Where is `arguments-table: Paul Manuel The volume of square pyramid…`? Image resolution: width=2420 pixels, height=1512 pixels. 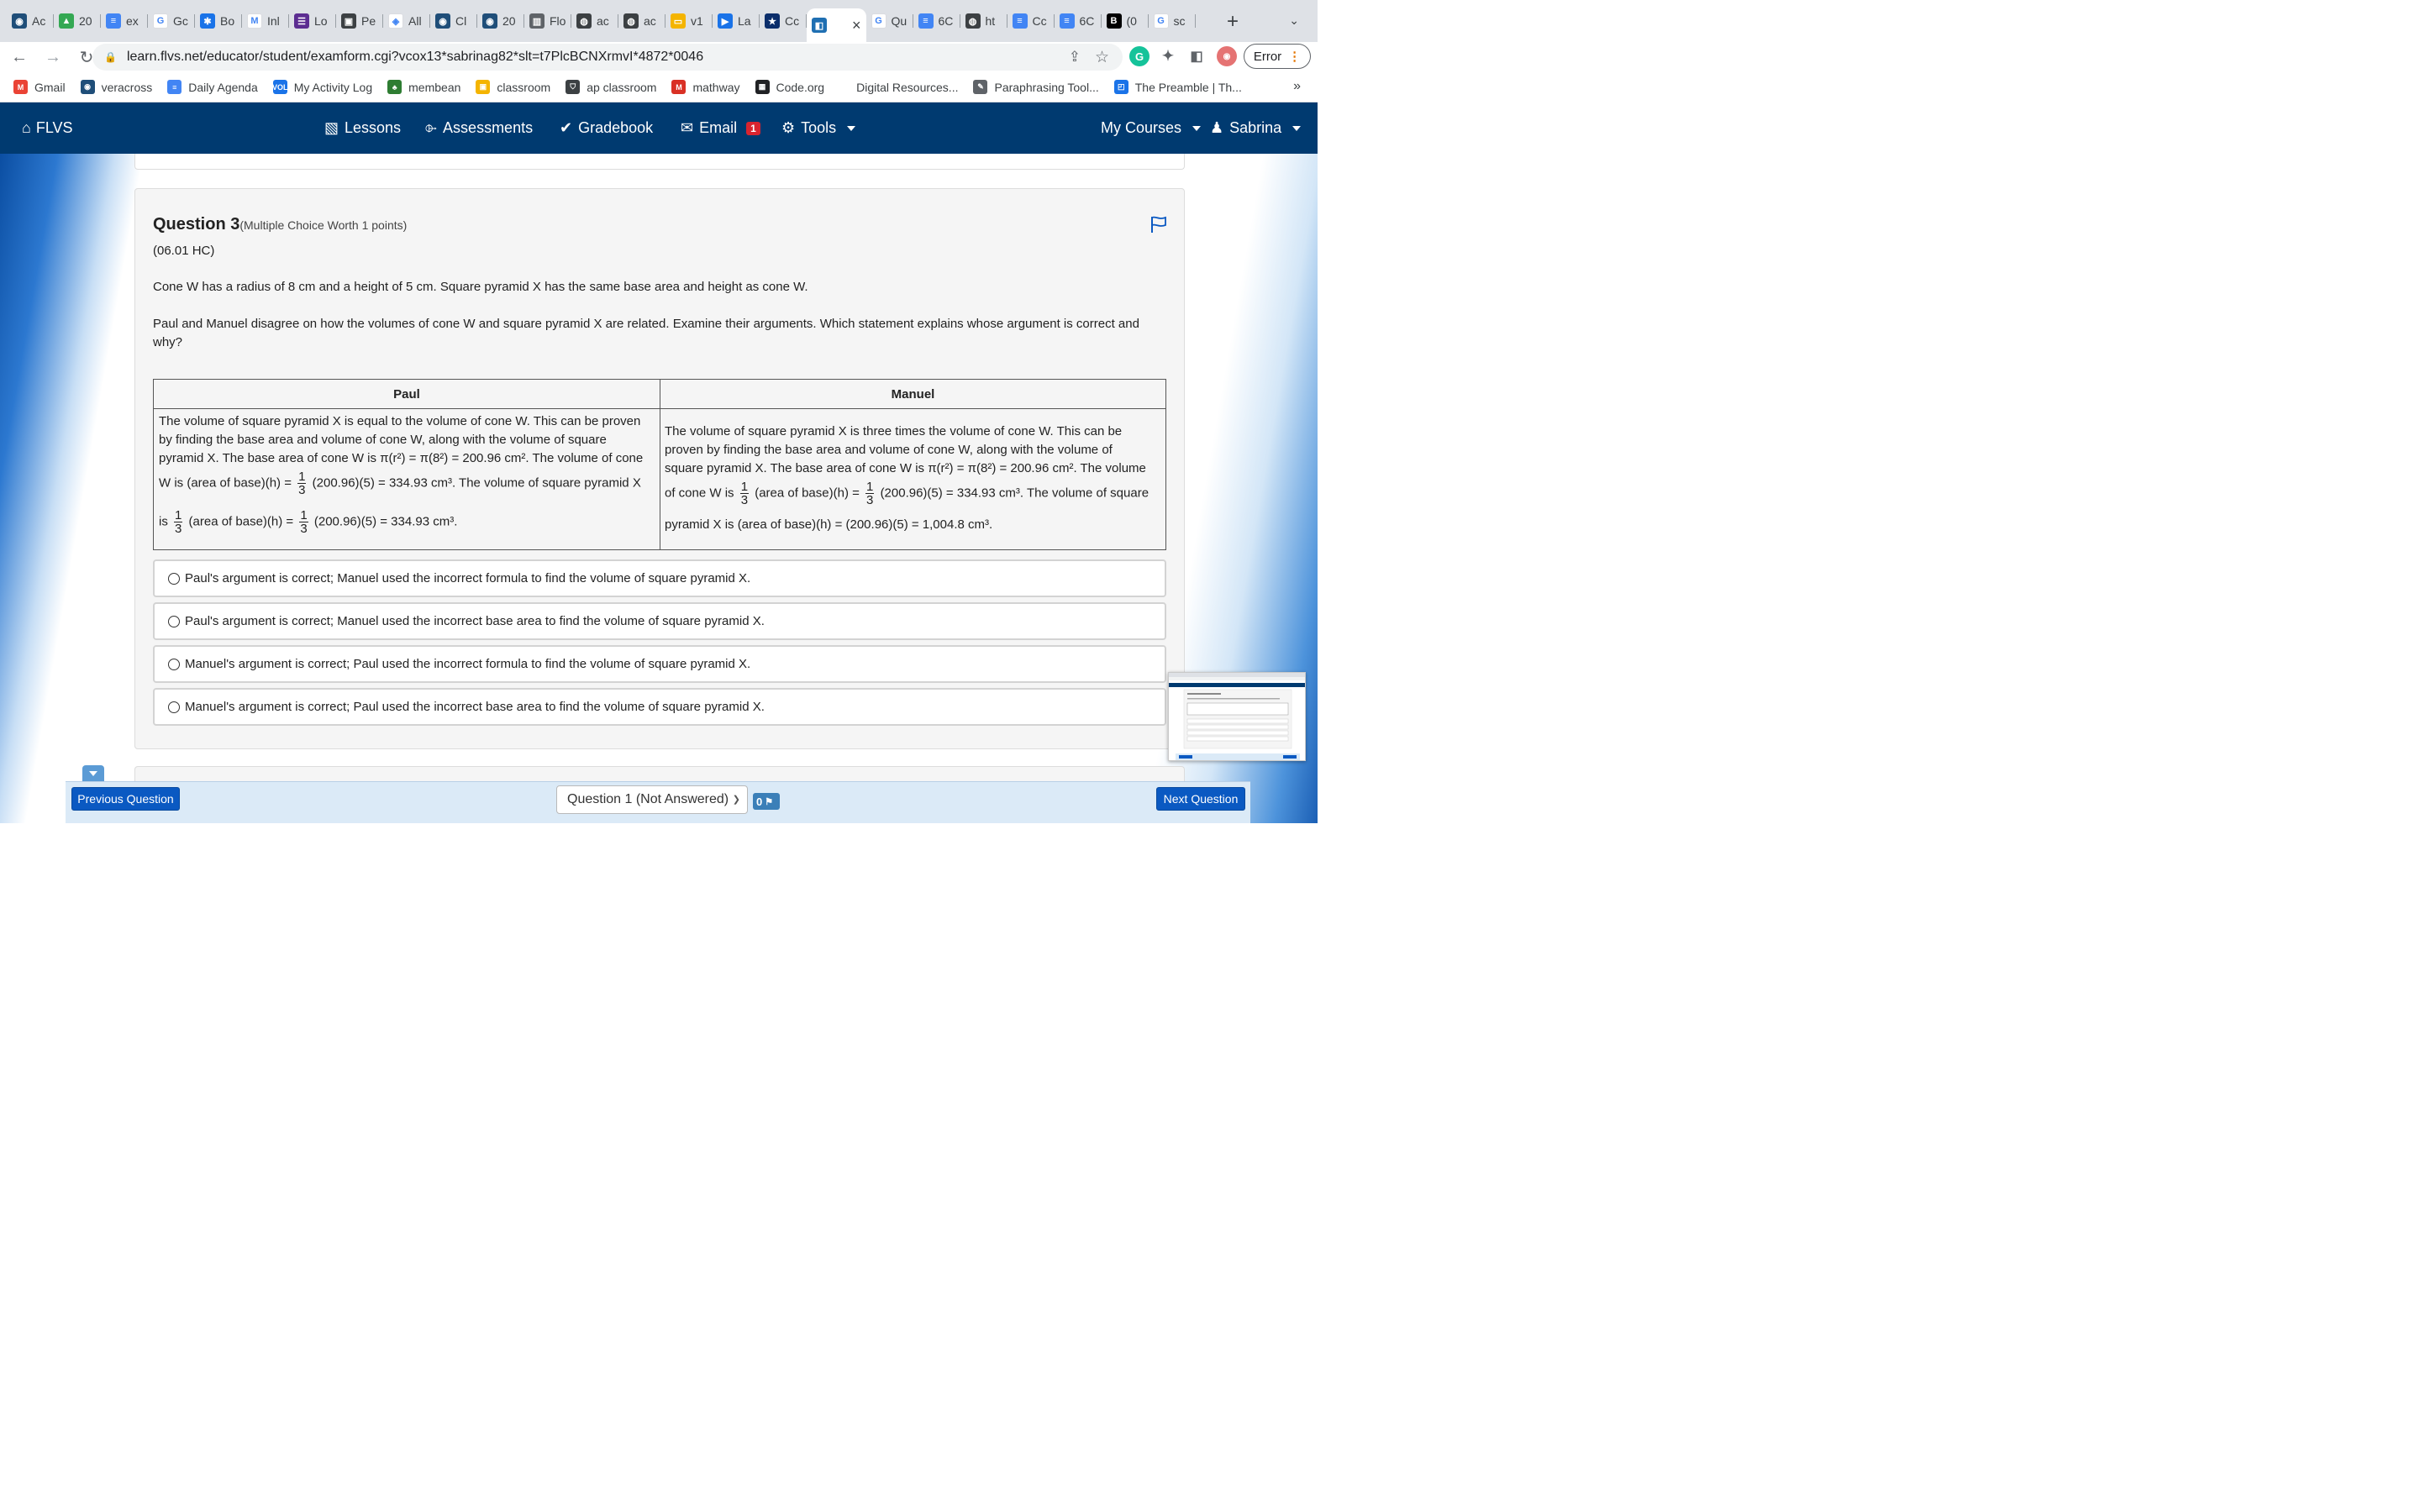 arguments-table: Paul Manuel The volume of square pyramid… is located at coordinates (659, 464).